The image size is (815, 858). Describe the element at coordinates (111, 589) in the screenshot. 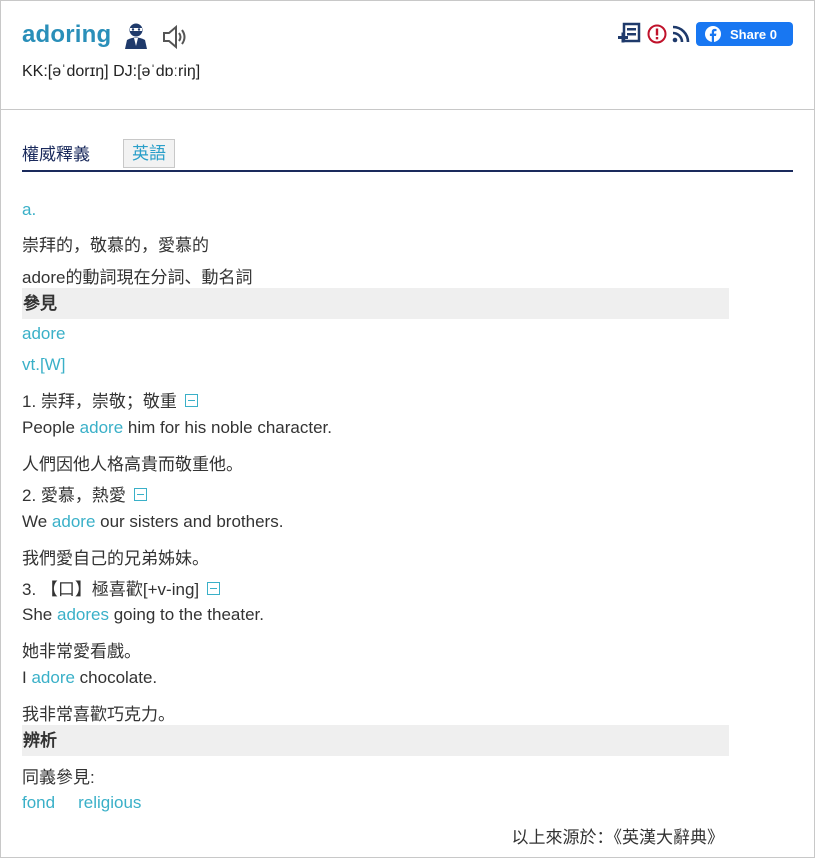

I see `sense-label: 3. 【口】極喜歡[+v-ing]` at that location.